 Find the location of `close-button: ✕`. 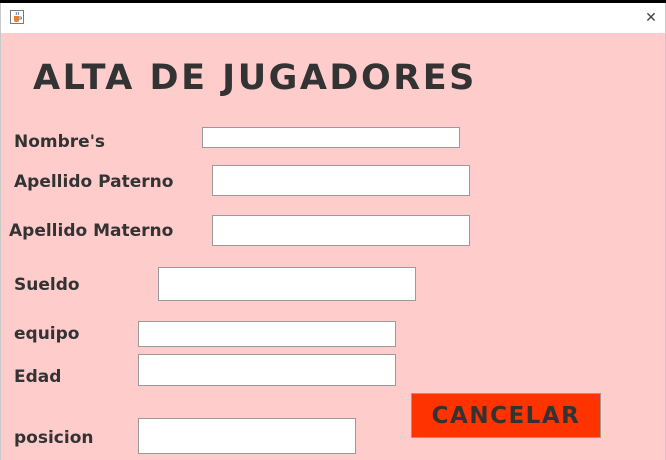

close-button: ✕ is located at coordinates (651, 18).